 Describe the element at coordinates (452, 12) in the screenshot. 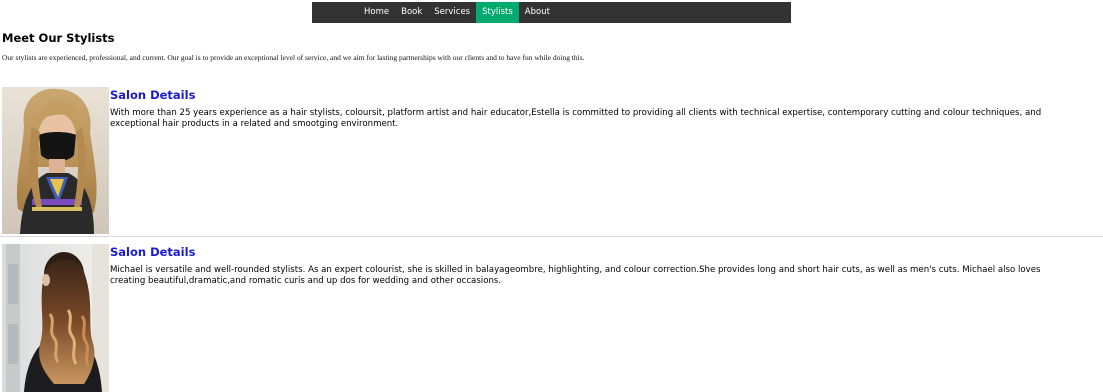

I see `nav-item-services: Services` at that location.